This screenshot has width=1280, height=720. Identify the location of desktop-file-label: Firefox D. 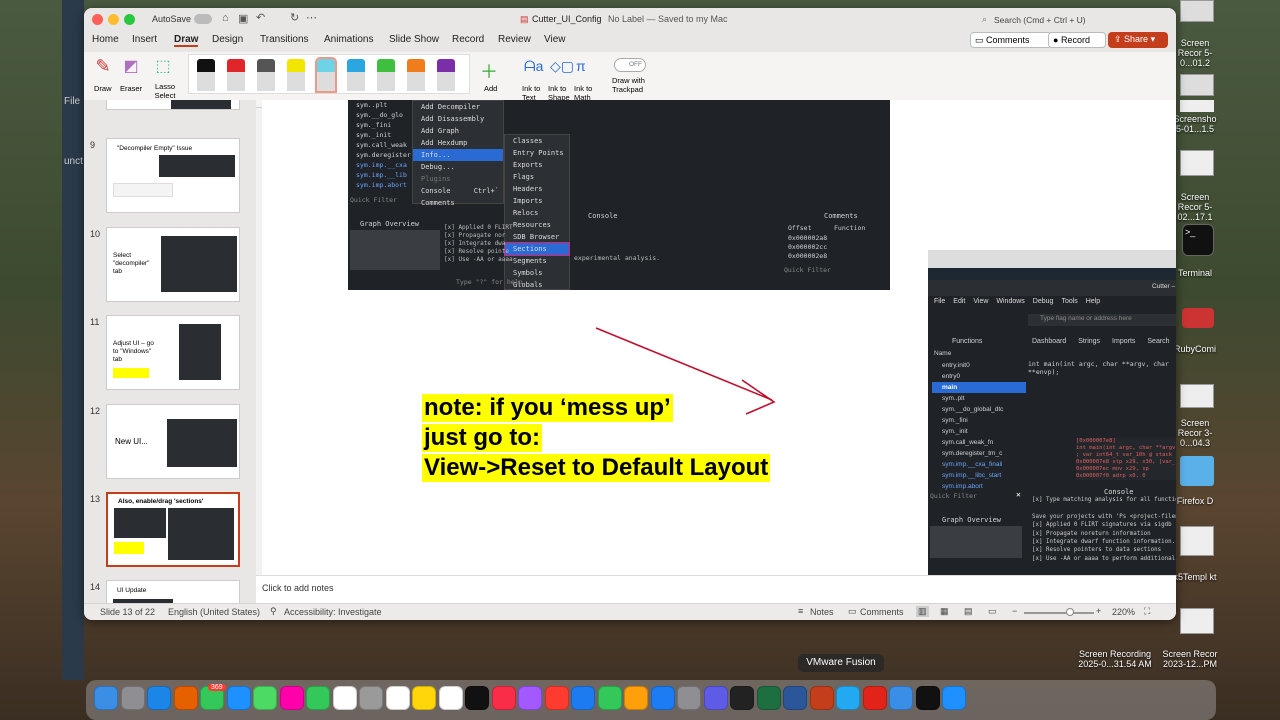
(1195, 501).